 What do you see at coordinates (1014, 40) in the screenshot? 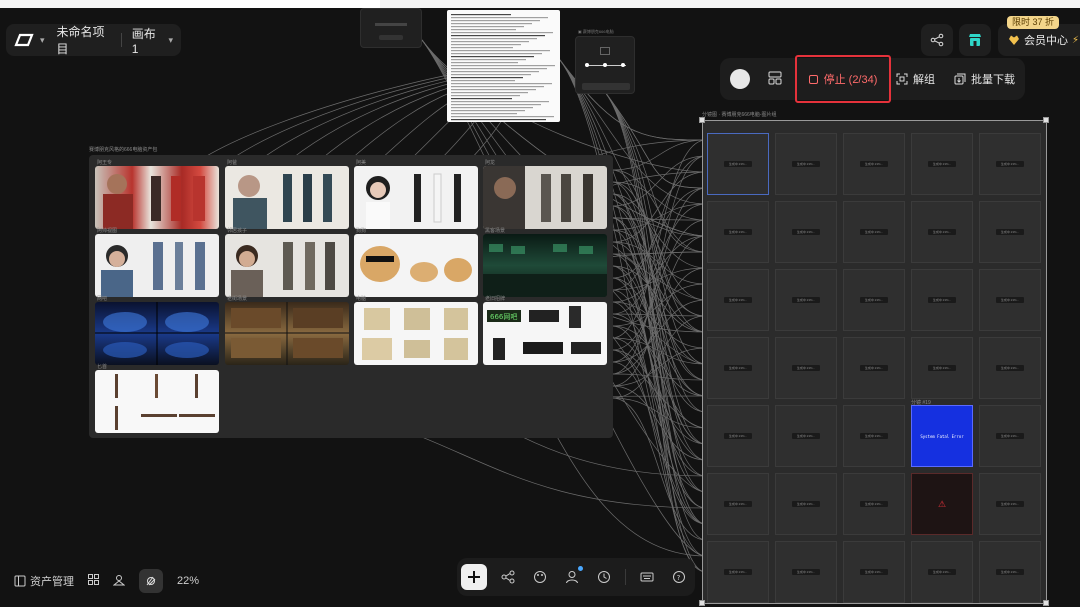
I see `crown-heart-icon` at bounding box center [1014, 40].